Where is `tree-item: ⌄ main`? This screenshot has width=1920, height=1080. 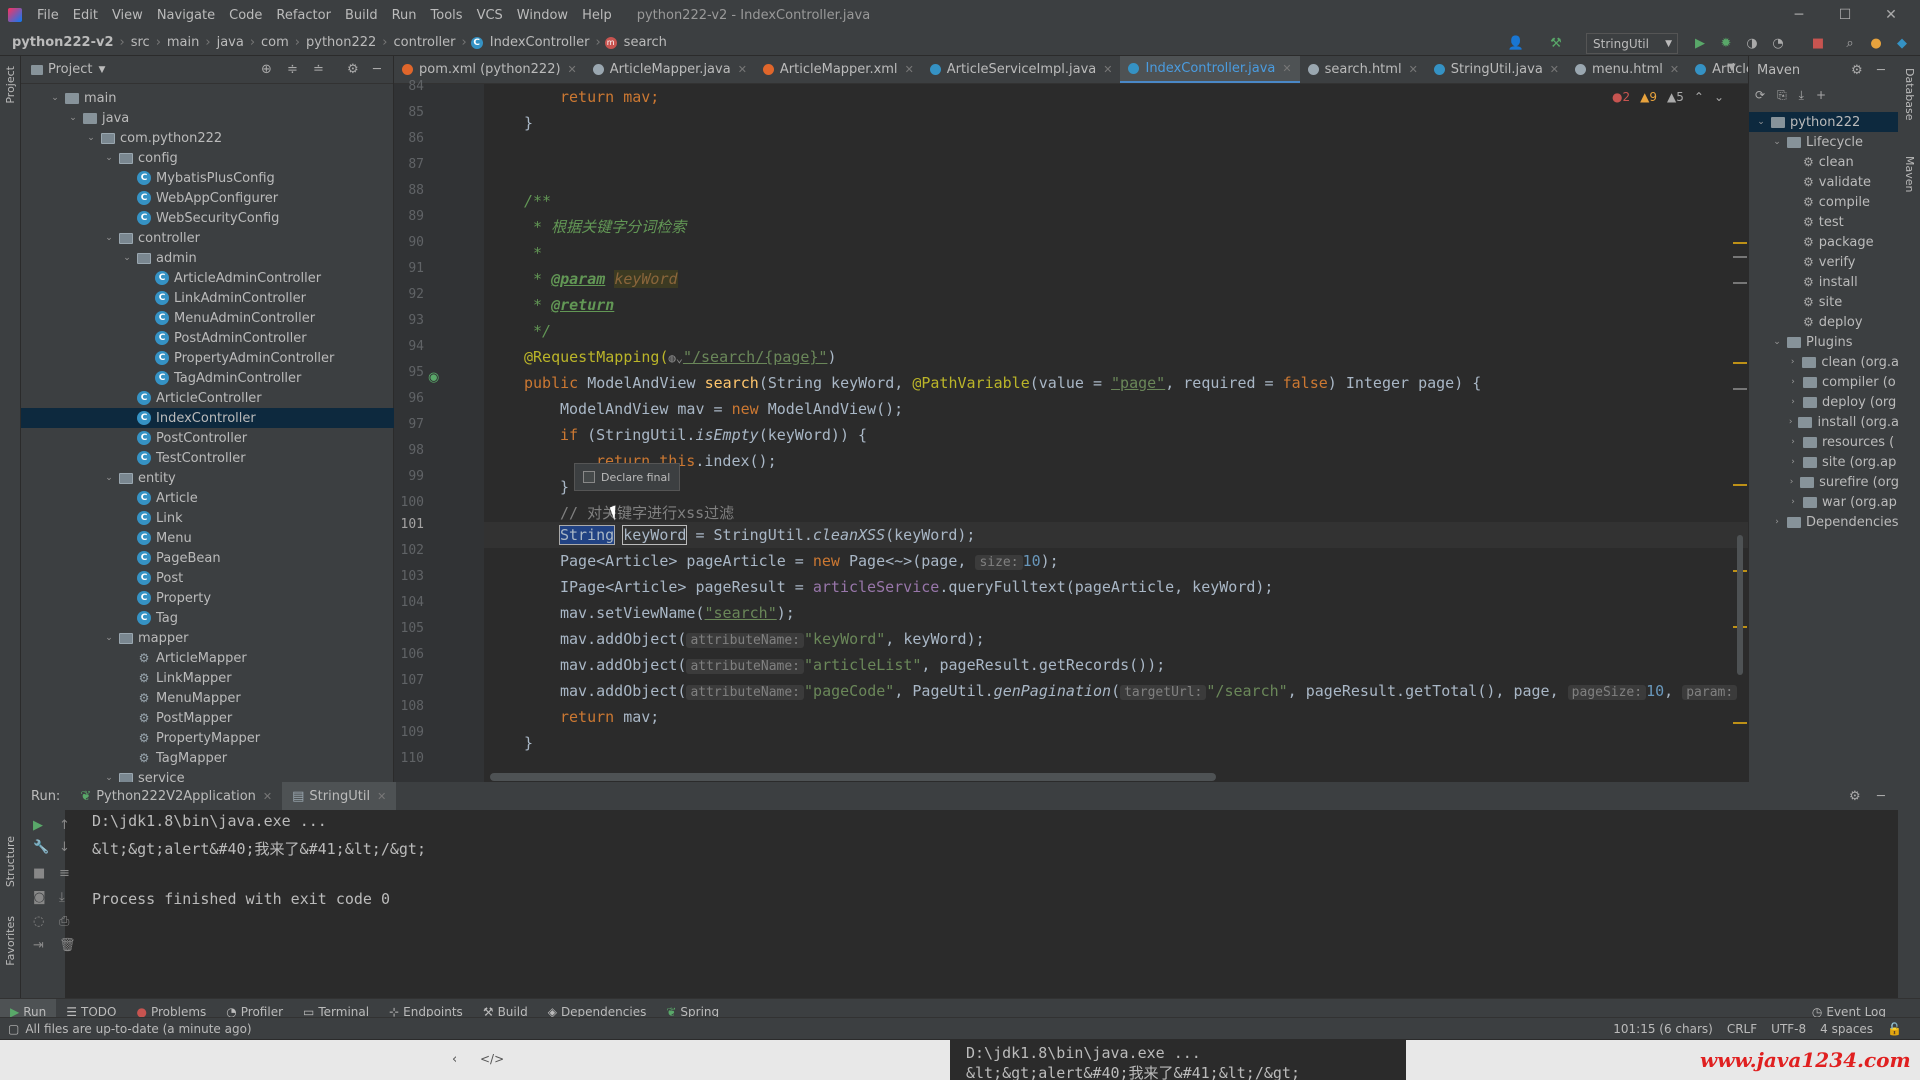 tree-item: ⌄ main is located at coordinates (207, 98).